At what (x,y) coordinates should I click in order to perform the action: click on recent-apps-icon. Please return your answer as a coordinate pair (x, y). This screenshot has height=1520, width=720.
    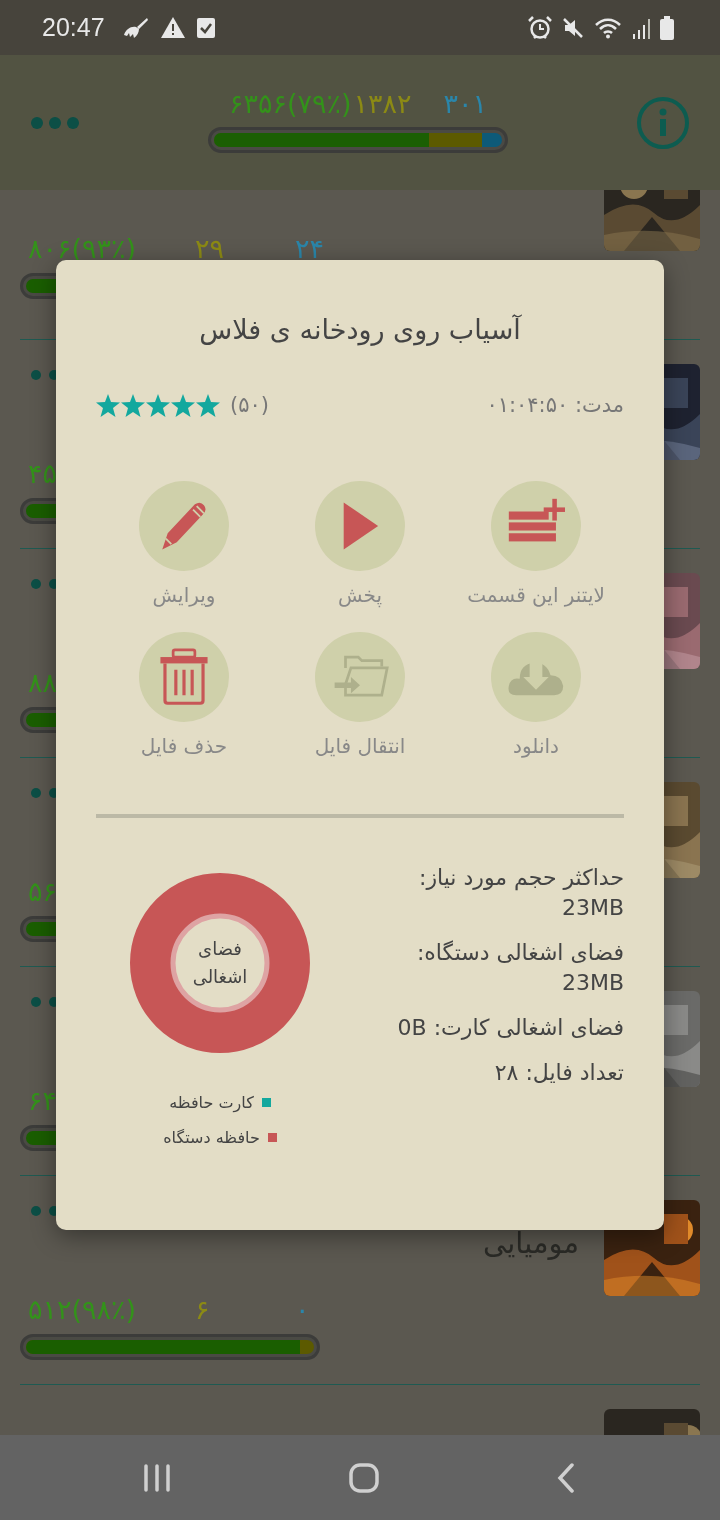
    Looking at the image, I should click on (157, 1477).